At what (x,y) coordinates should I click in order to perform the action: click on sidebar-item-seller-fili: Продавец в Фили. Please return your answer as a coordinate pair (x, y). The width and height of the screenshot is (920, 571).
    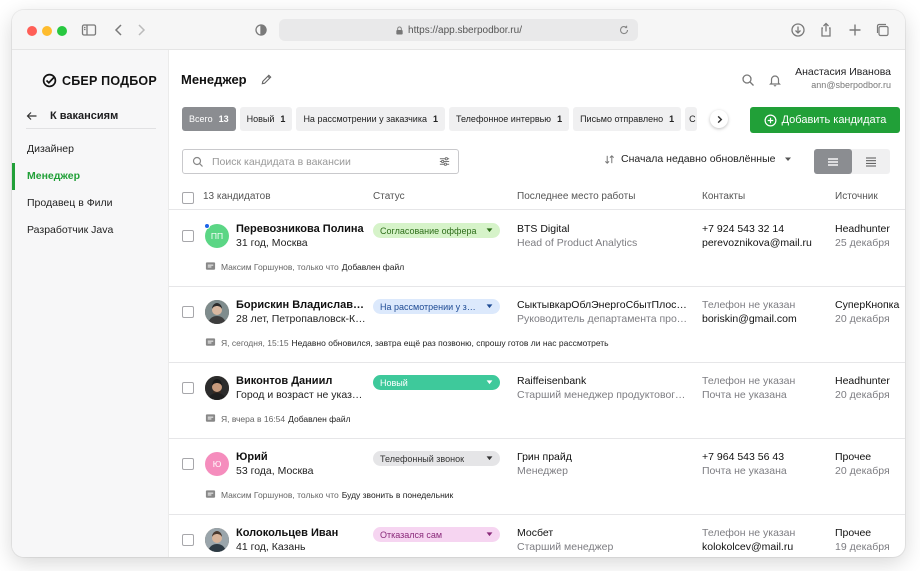
    Looking at the image, I should click on (90, 203).